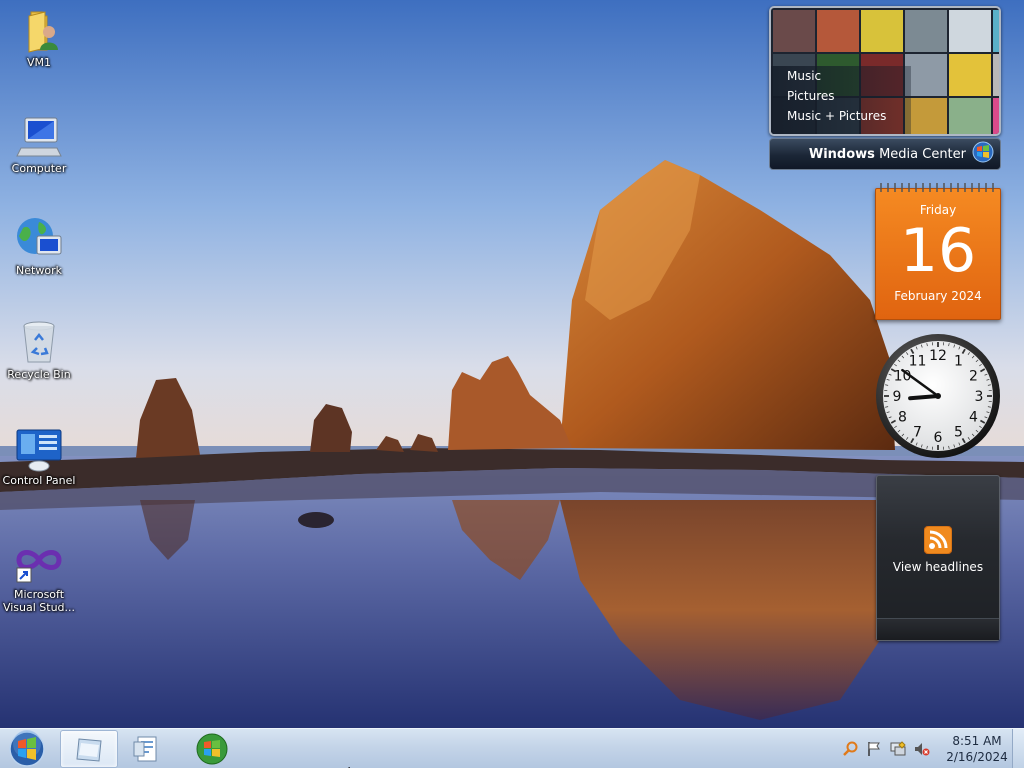 The width and height of the screenshot is (1024, 768). I want to click on calendar-gadget: Friday 16 February 2024, so click(938, 250).